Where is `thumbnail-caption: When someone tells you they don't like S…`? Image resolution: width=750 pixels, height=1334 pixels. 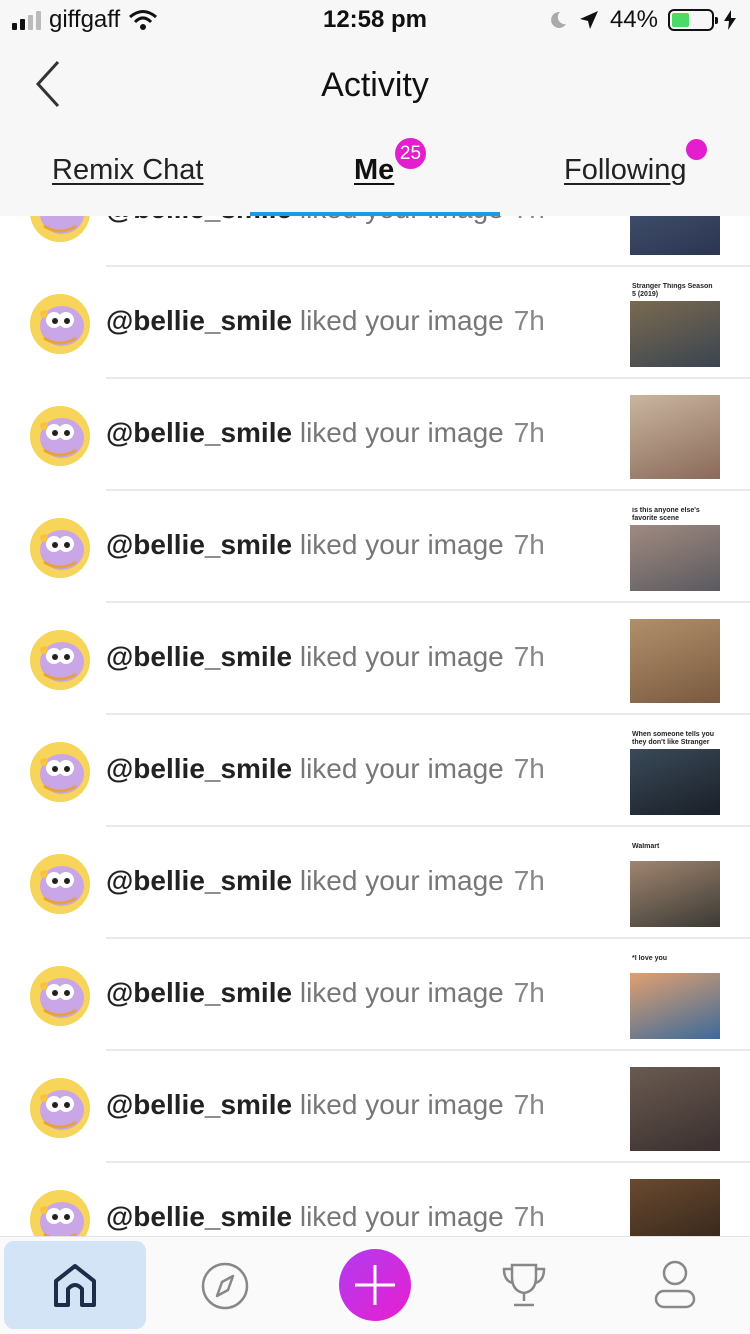
thumbnail-caption: When someone tells you they don't like S… is located at coordinates (673, 738).